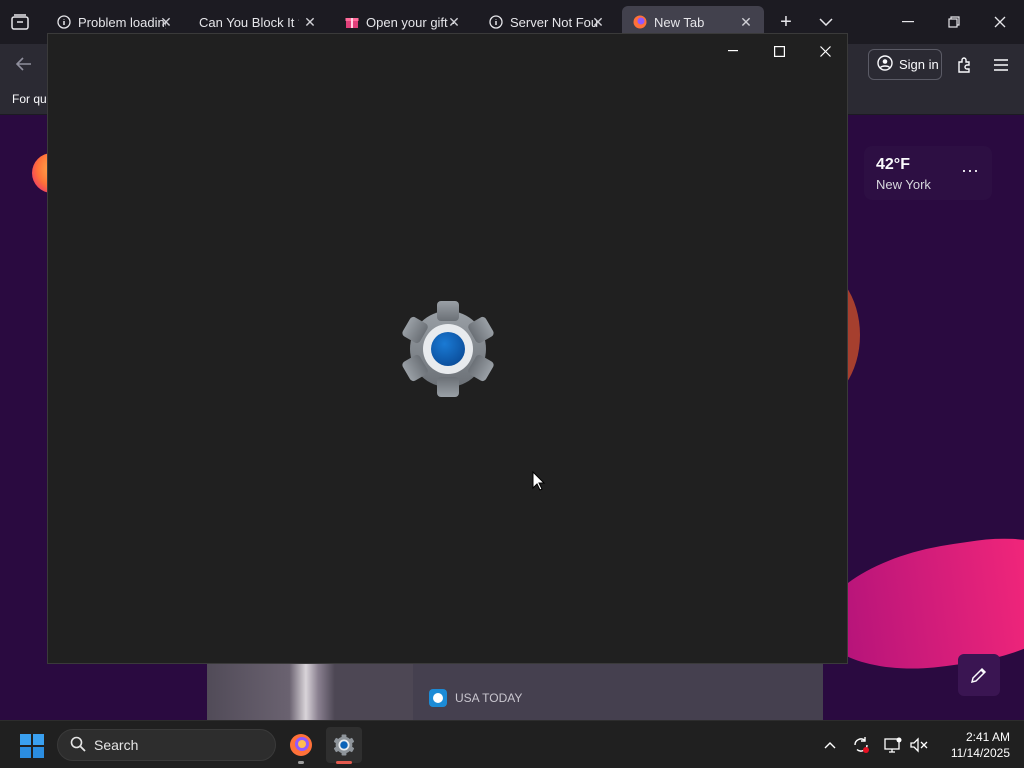 The width and height of the screenshot is (1024, 768). I want to click on story-source: USA TODAY, so click(475, 698).